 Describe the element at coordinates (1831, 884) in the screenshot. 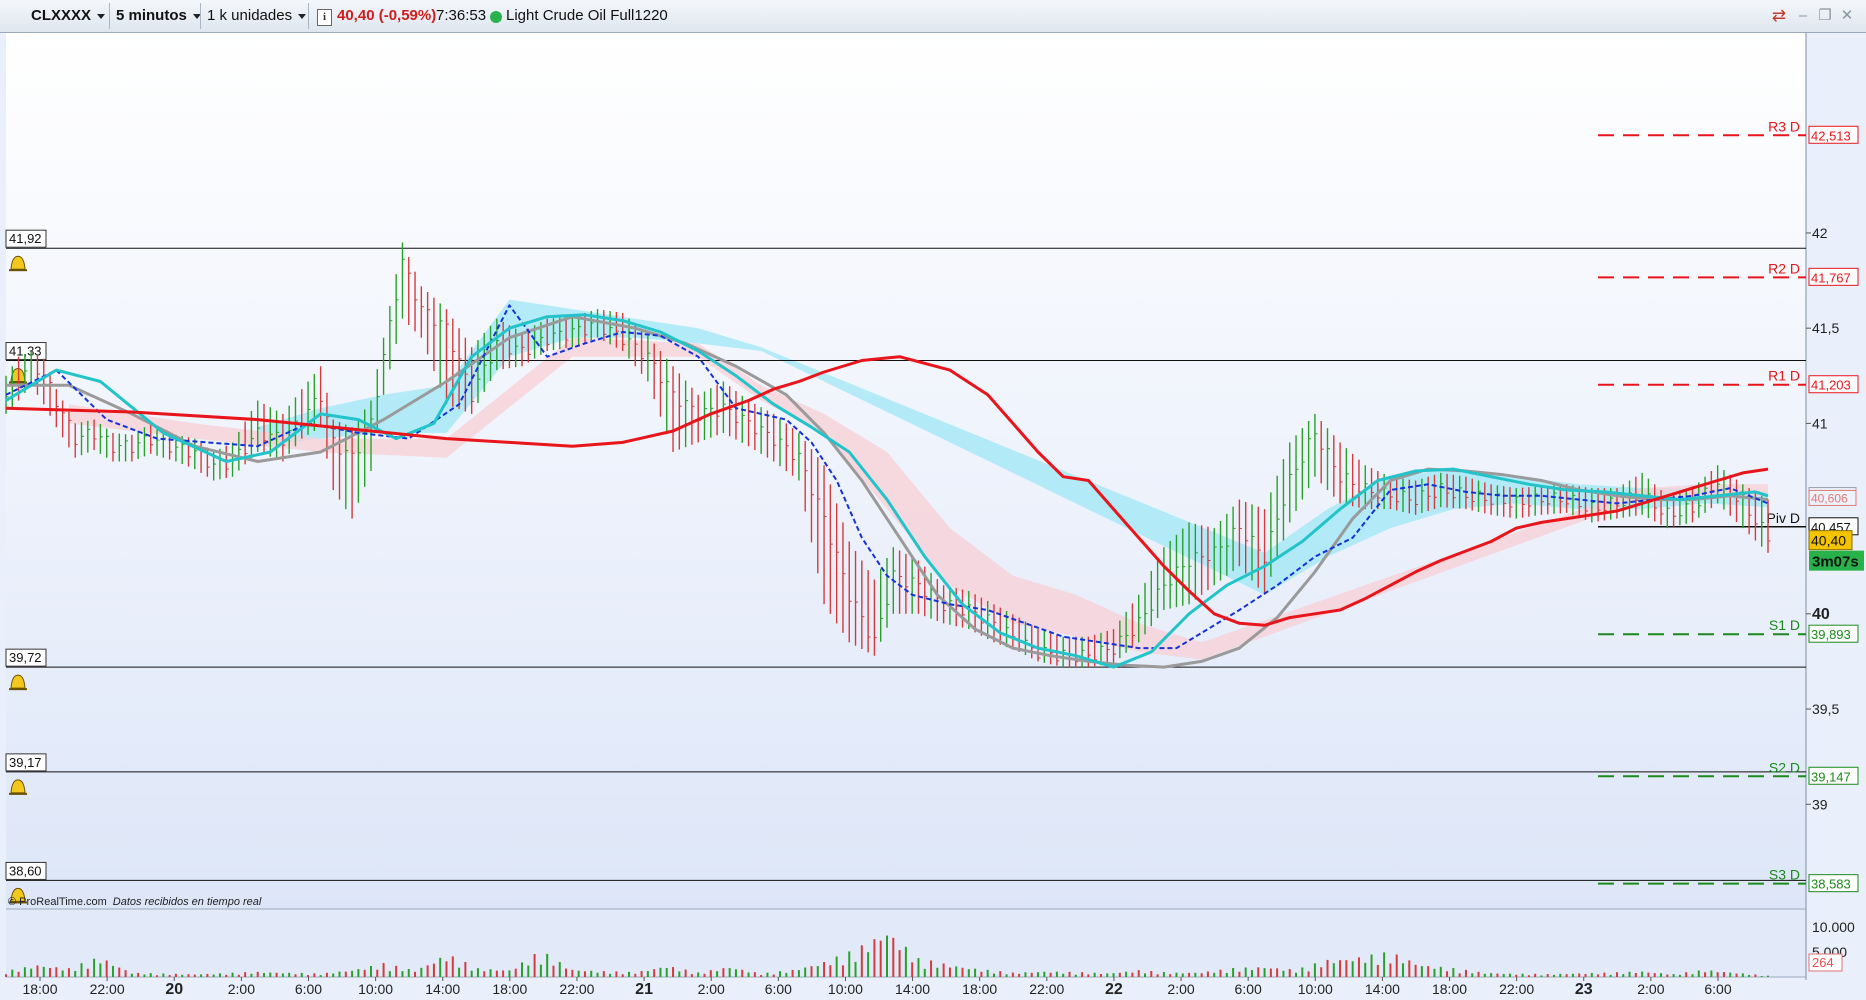

I see `pivot-value: 38,583` at that location.